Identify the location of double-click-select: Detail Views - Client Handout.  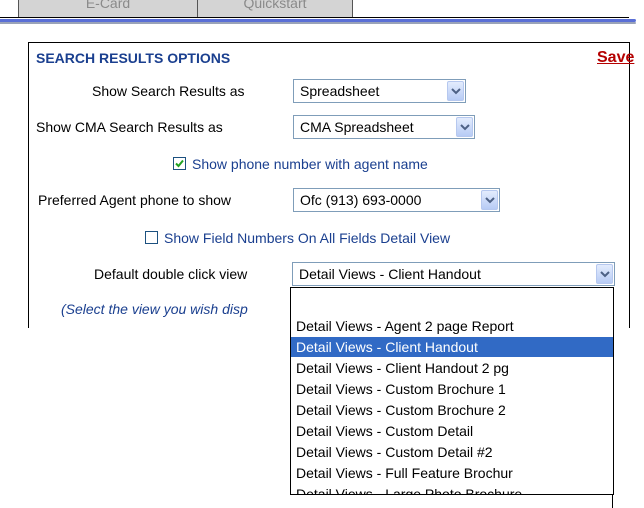
(453, 274).